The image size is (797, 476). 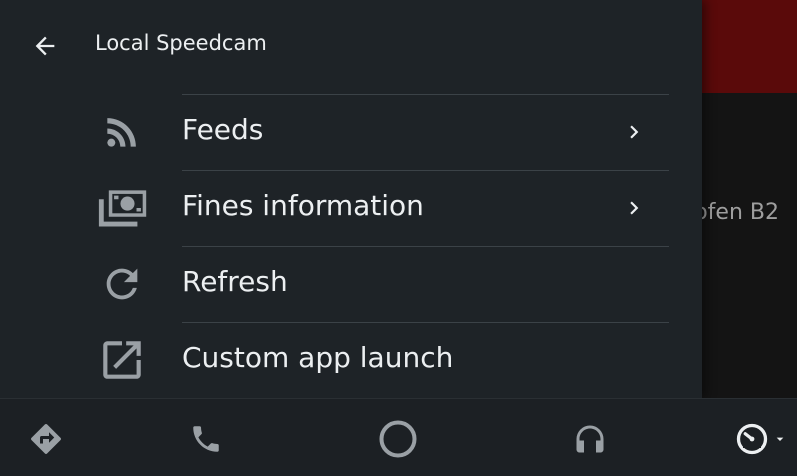 I want to click on drawer-title: Local Speedcam, so click(x=181, y=43).